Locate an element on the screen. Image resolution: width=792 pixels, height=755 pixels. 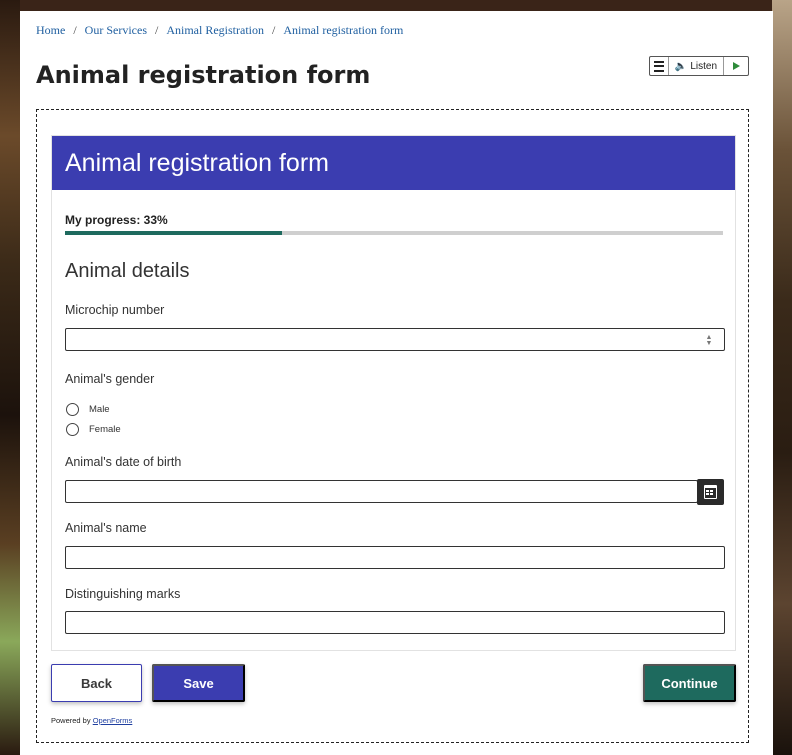
listen-widget: 🔈 Listen is located at coordinates (699, 66).